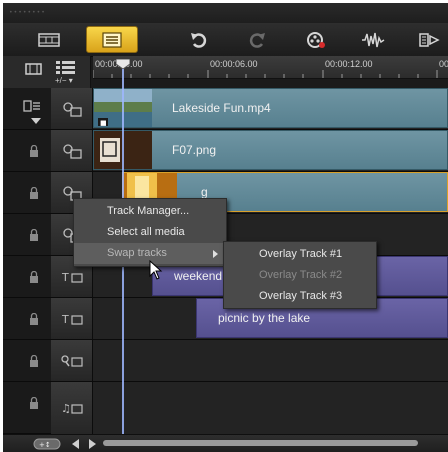 This screenshot has width=448, height=452. I want to click on submenu-arrow-icon, so click(215, 254).